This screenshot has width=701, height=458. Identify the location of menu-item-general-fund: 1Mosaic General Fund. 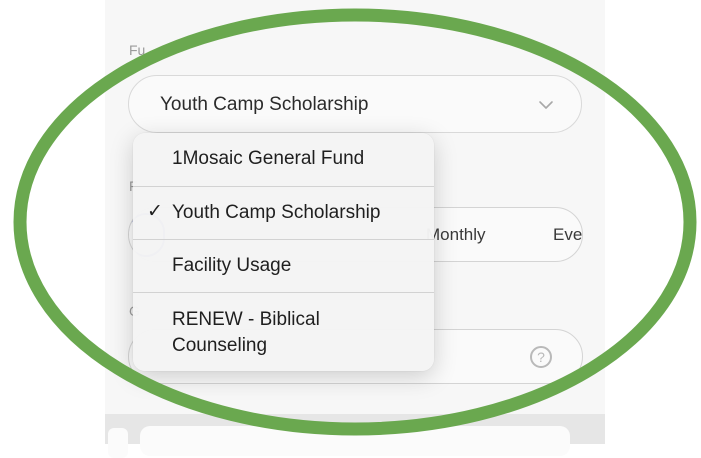
(283, 159).